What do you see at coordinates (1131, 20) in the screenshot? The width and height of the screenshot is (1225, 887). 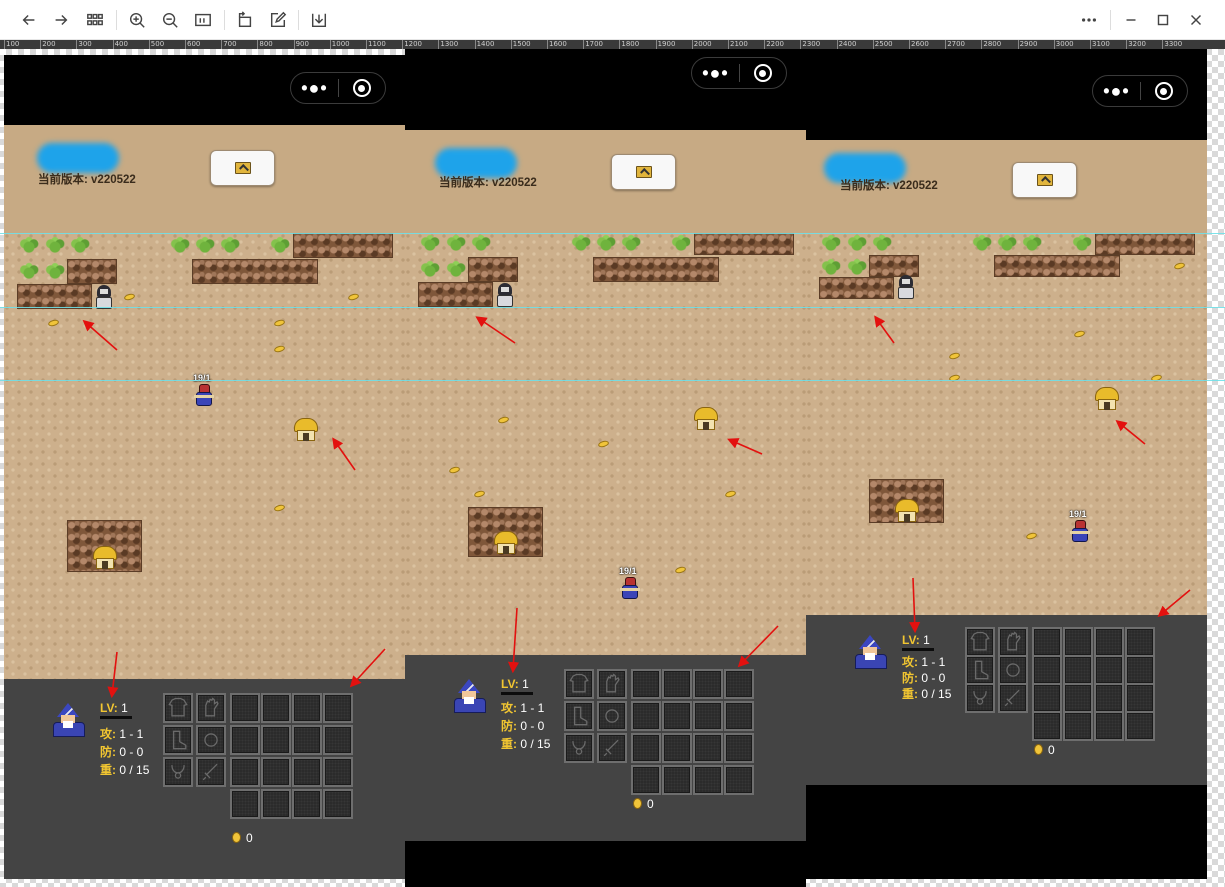 I see `minimize-icon` at bounding box center [1131, 20].